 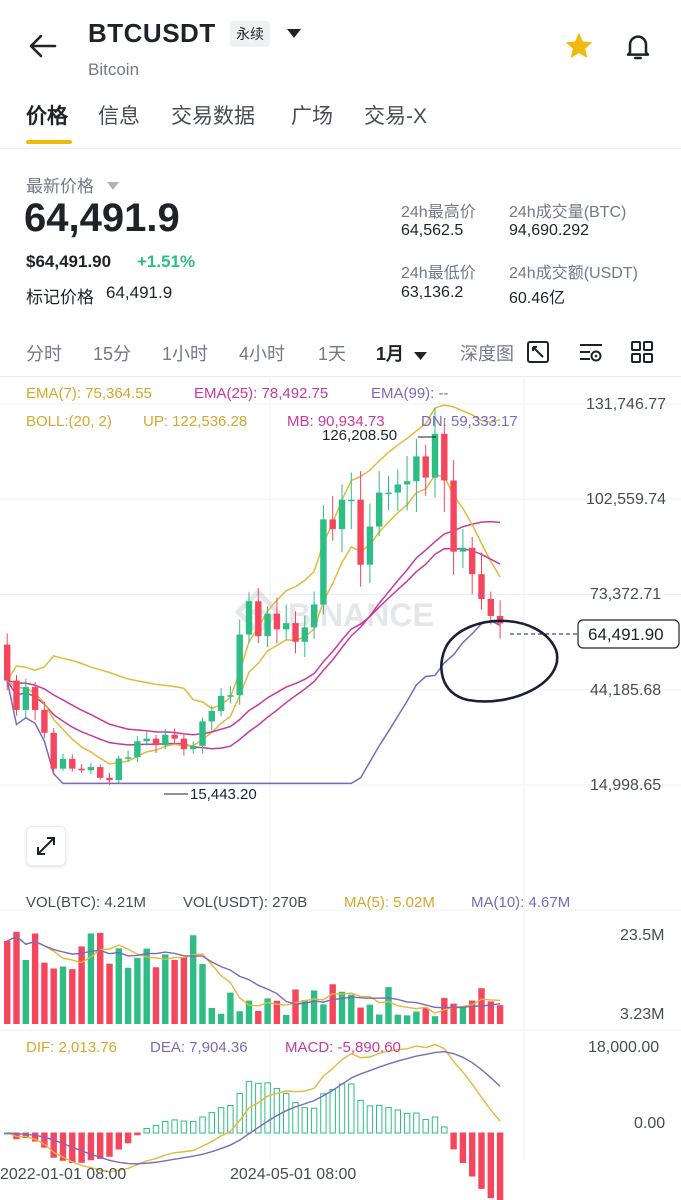 What do you see at coordinates (591, 354) in the screenshot?
I see `indicator-settings-icon` at bounding box center [591, 354].